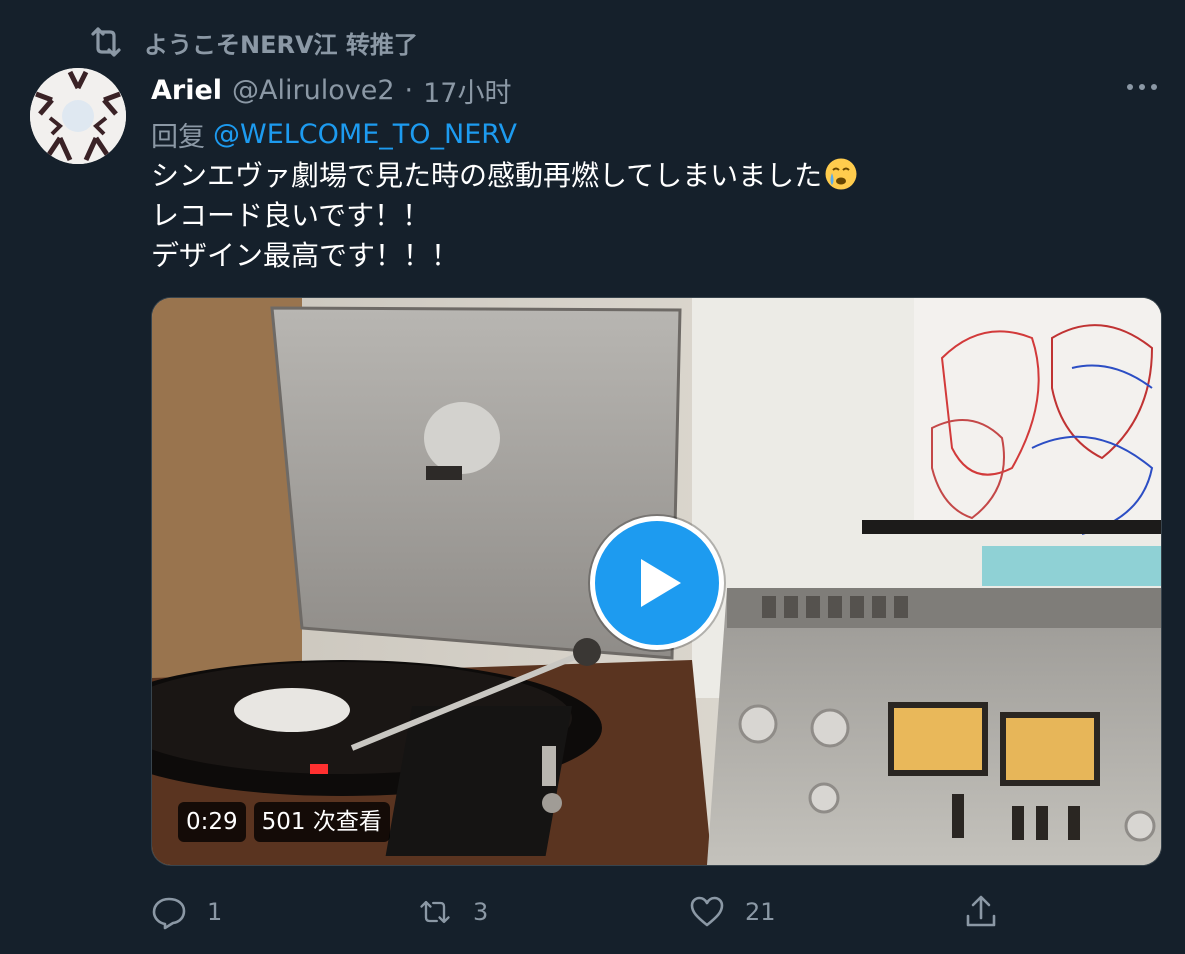 This screenshot has height=954, width=1185. What do you see at coordinates (291, 215) in the screenshot?
I see `tweet-text-line-2: レコード良いです！！` at bounding box center [291, 215].